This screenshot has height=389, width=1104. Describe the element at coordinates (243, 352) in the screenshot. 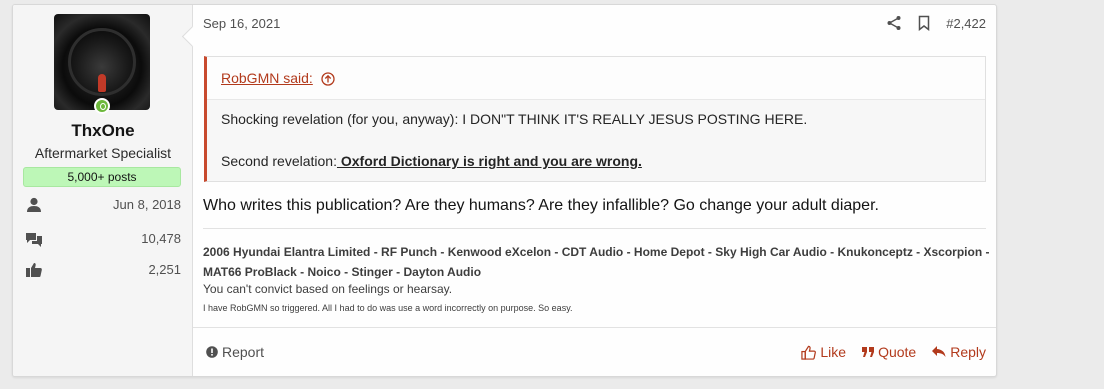

I see `report-label: Report` at that location.